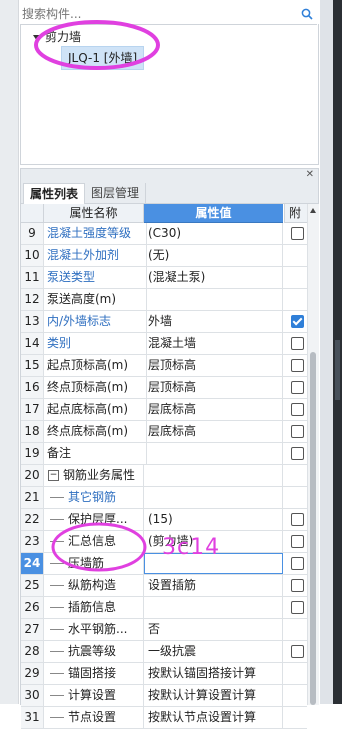 This screenshot has width=342, height=729. What do you see at coordinates (213, 343) in the screenshot?
I see `property-value-field: 混凝土墙` at bounding box center [213, 343].